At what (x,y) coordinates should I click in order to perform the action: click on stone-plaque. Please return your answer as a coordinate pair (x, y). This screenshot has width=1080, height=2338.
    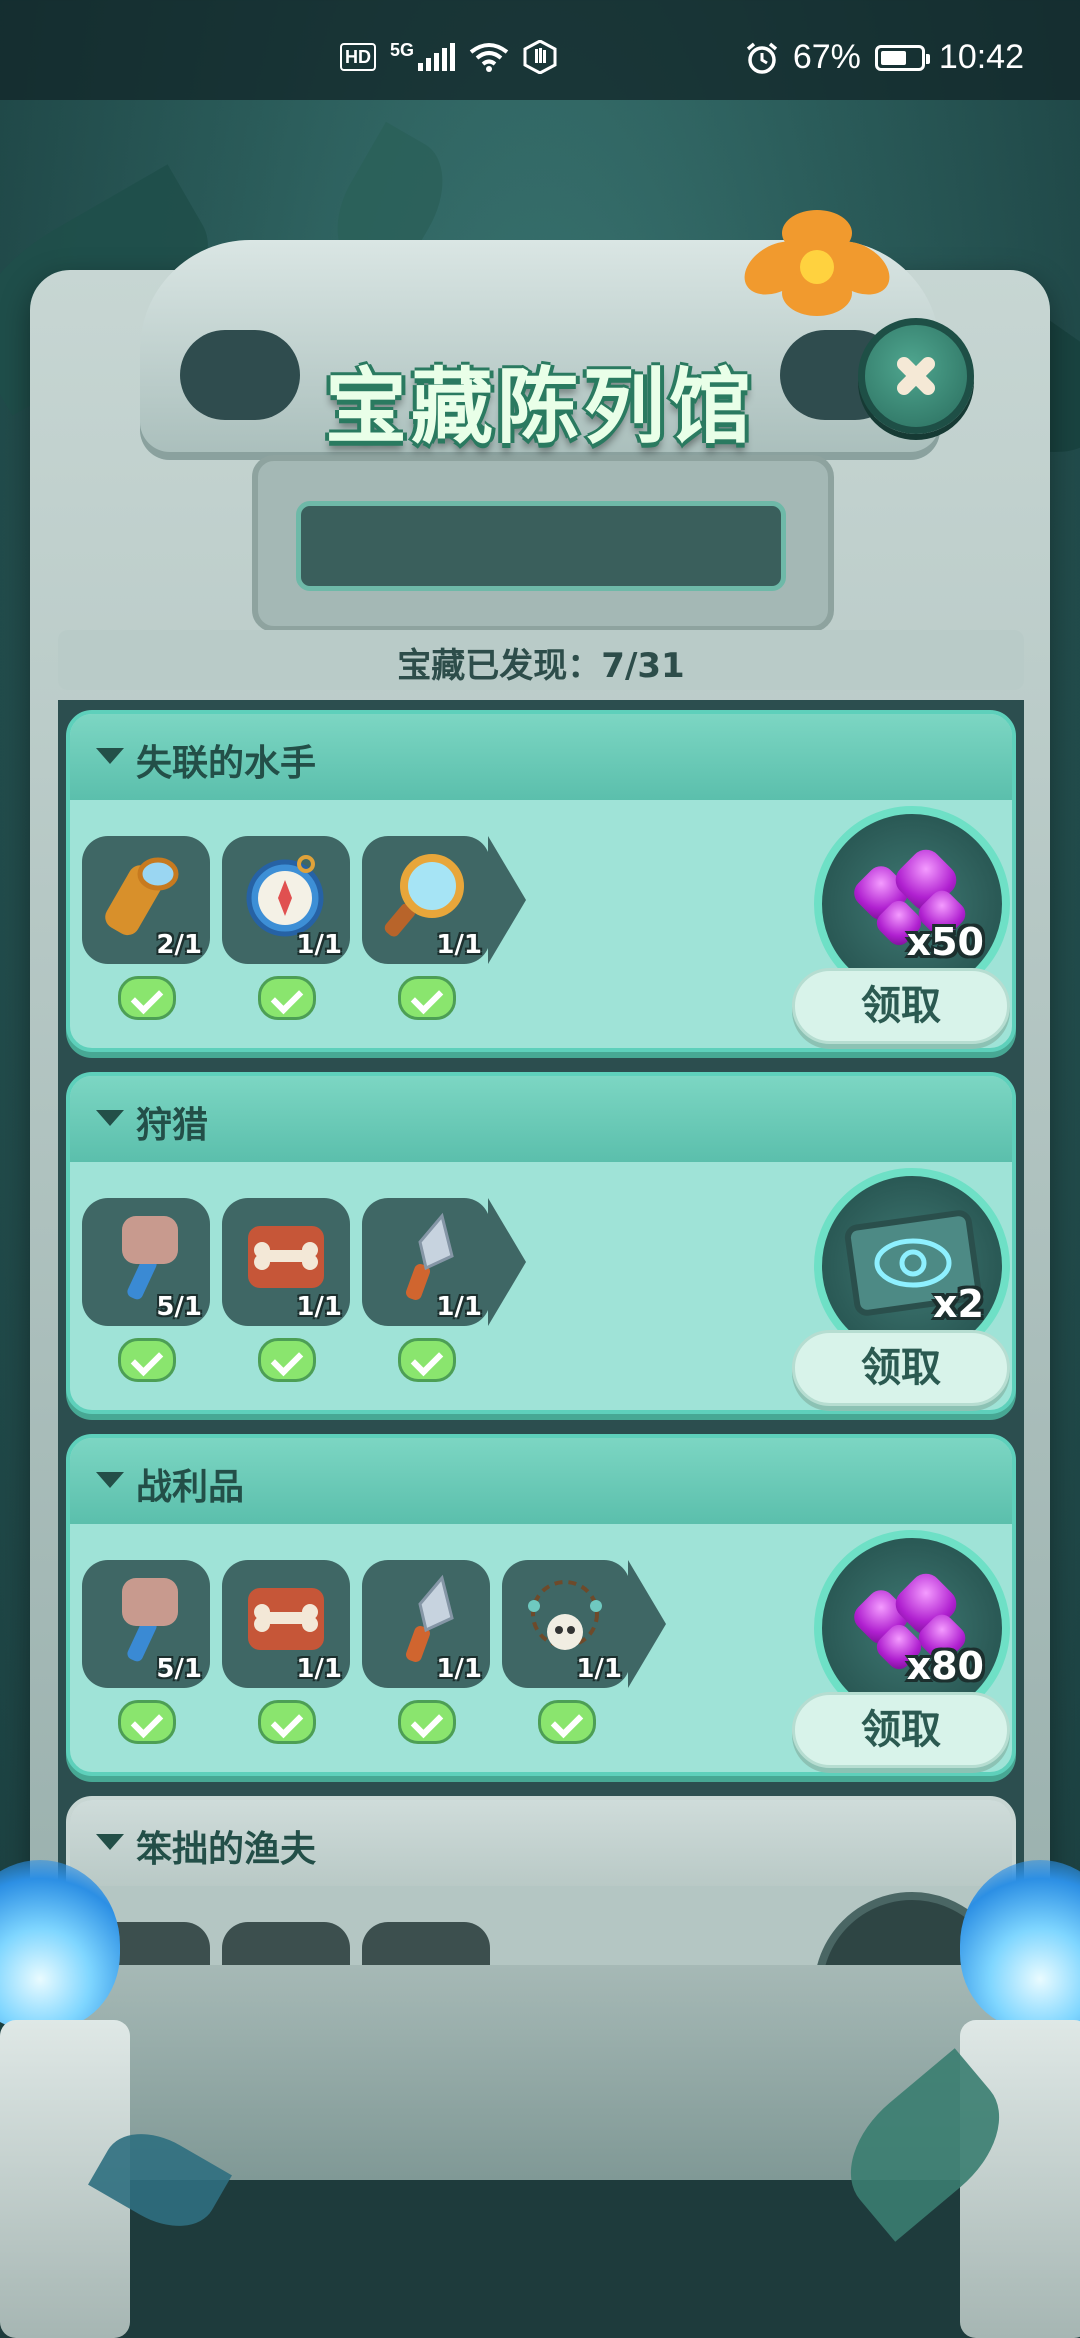
    Looking at the image, I should click on (543, 543).